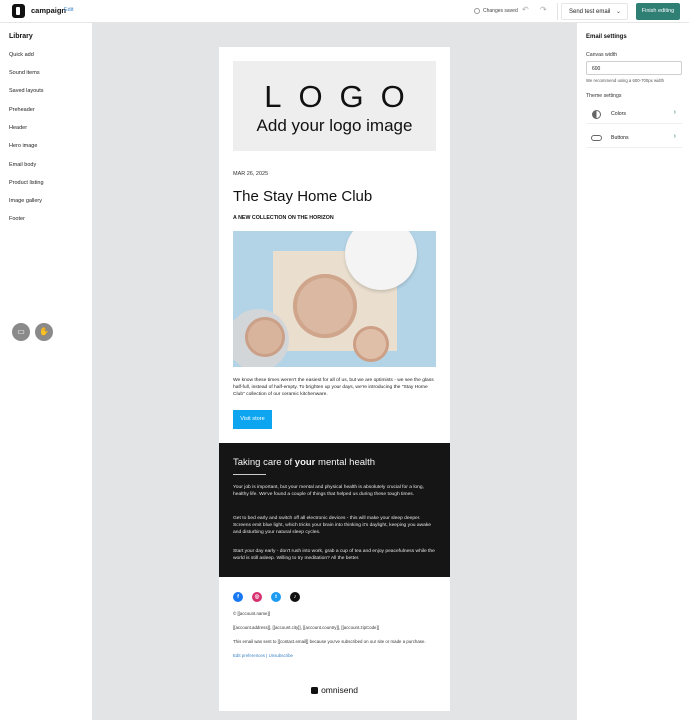 The width and height of the screenshot is (689, 720). Describe the element at coordinates (22, 165) in the screenshot. I see `sidebar-item-email-body: Email body` at that location.